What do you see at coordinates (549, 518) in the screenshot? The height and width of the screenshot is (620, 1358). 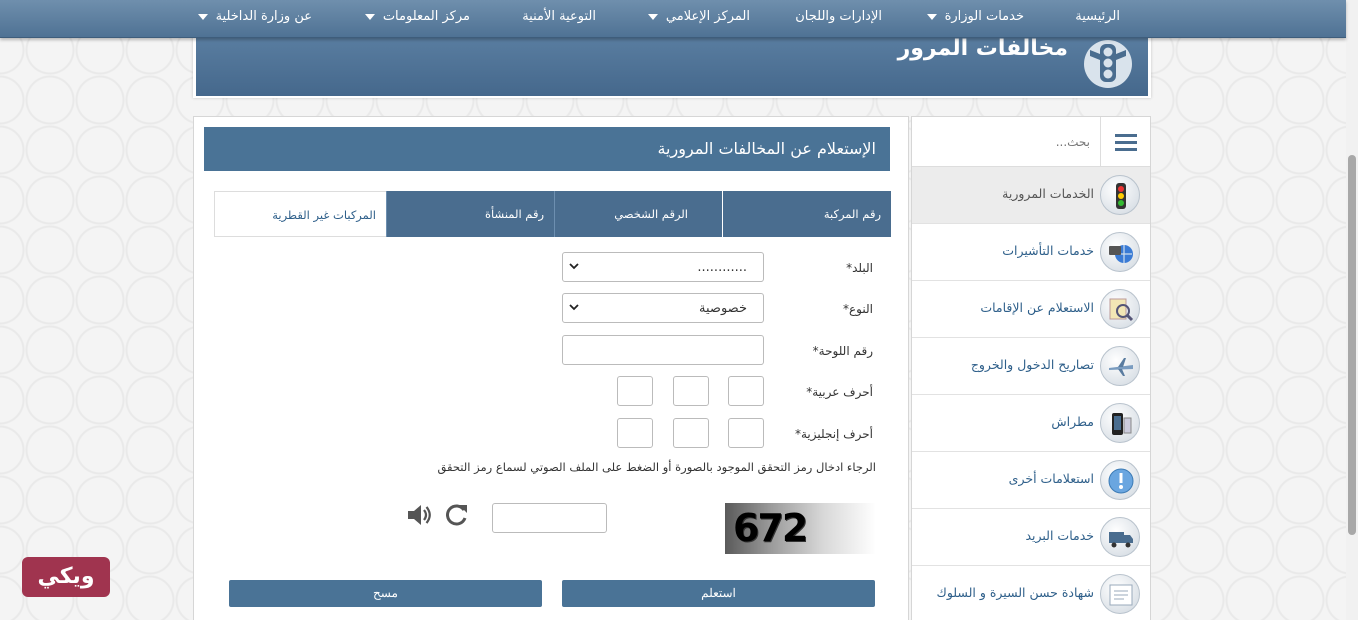 I see `captcha-input` at bounding box center [549, 518].